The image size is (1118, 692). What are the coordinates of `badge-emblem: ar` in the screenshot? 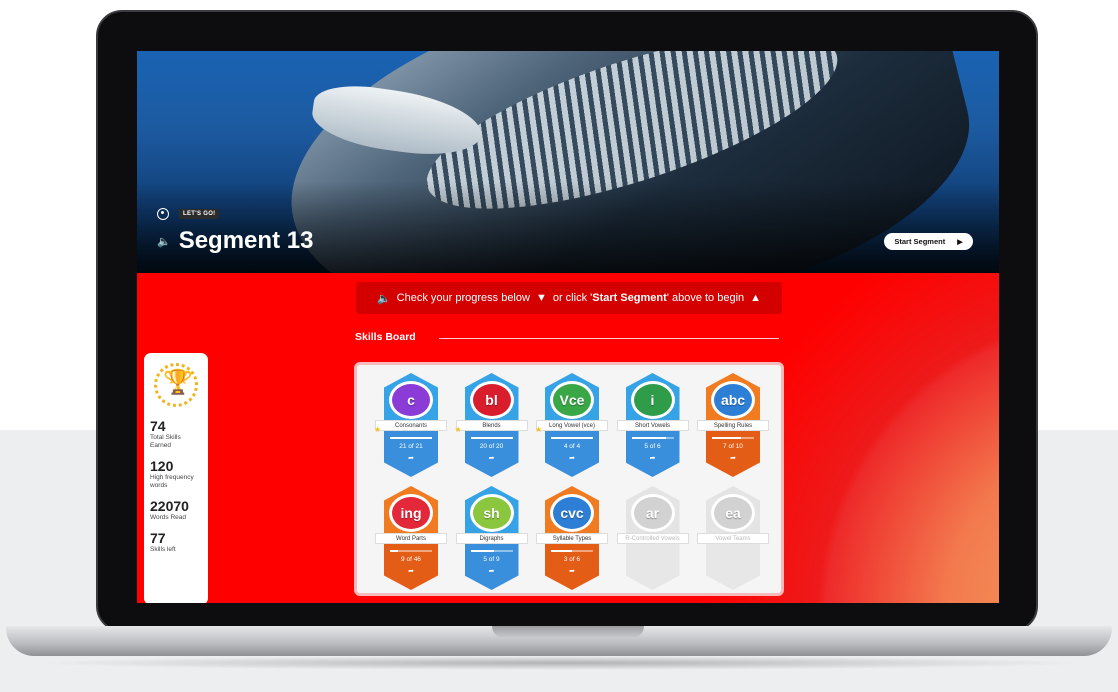 It's located at (652, 513).